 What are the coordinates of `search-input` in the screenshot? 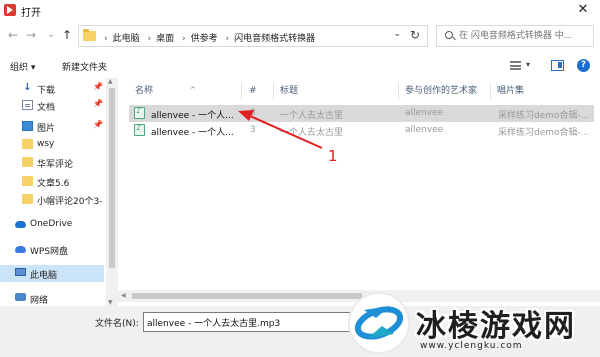 It's located at (525, 36).